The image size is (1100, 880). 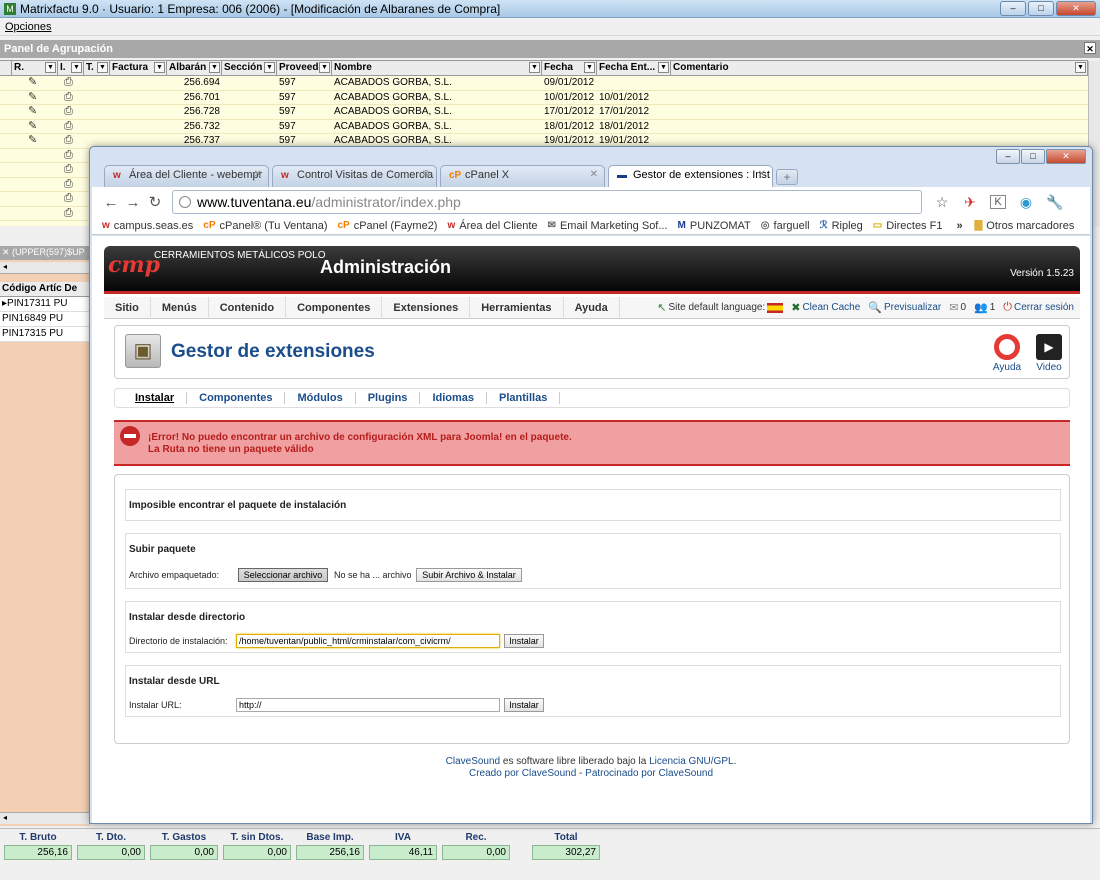 What do you see at coordinates (522, 176) in the screenshot?
I see `tab-cpanel: cP cPanel X ✕` at bounding box center [522, 176].